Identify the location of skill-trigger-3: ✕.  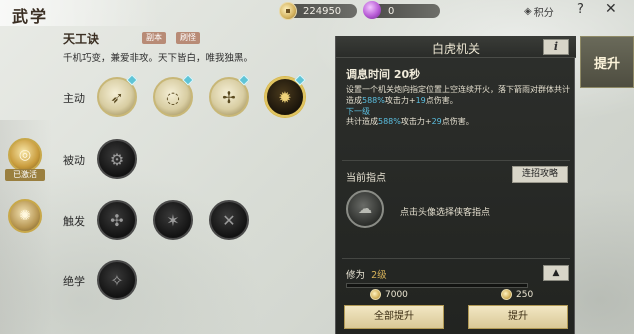
(229, 220).